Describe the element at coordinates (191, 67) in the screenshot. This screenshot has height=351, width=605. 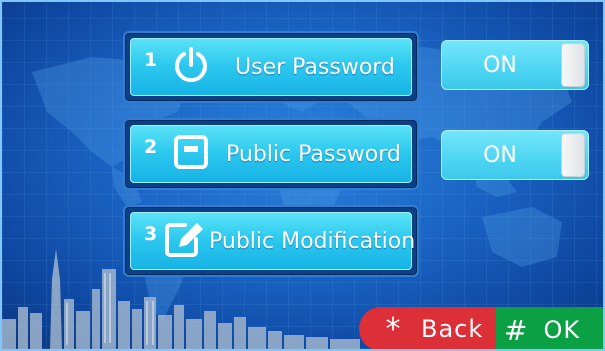
I see `power-icon` at that location.